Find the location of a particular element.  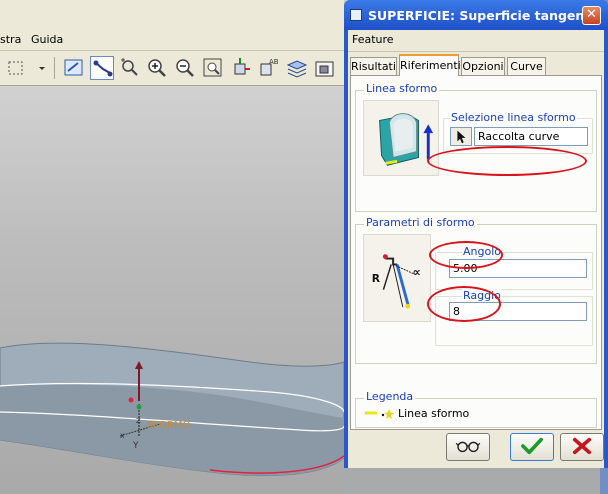

named-view-icon: AB is located at coordinates (269, 68).